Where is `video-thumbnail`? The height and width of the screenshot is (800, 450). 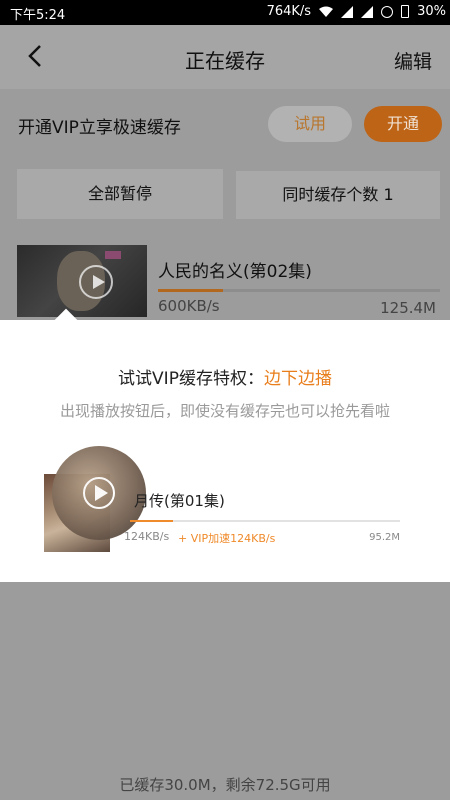 video-thumbnail is located at coordinates (82, 281).